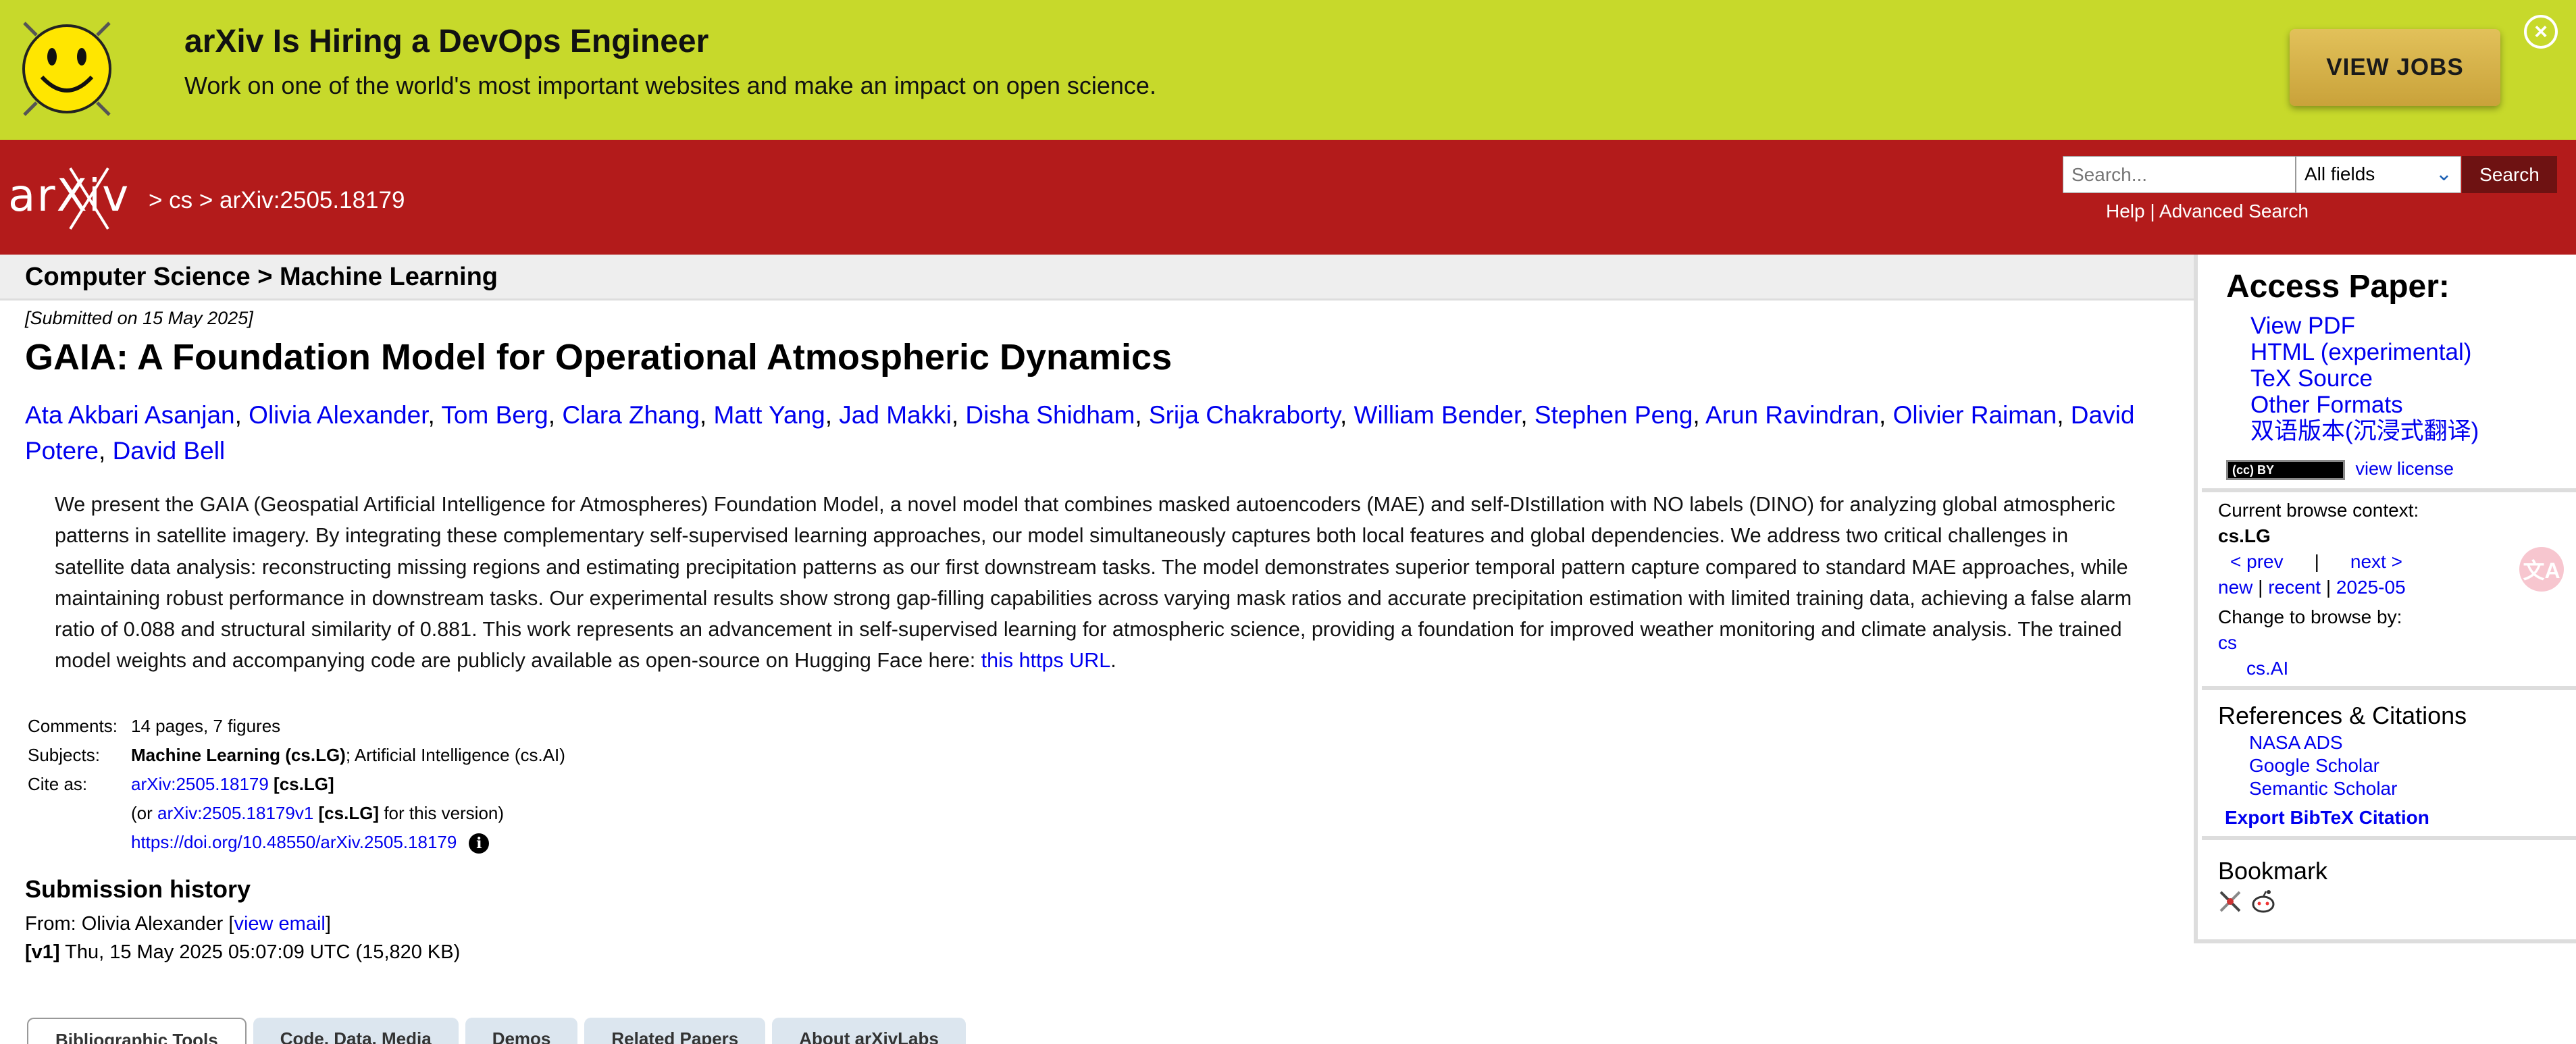 The image size is (2576, 1044). I want to click on header-links: Help | Advanced Search, so click(2207, 211).